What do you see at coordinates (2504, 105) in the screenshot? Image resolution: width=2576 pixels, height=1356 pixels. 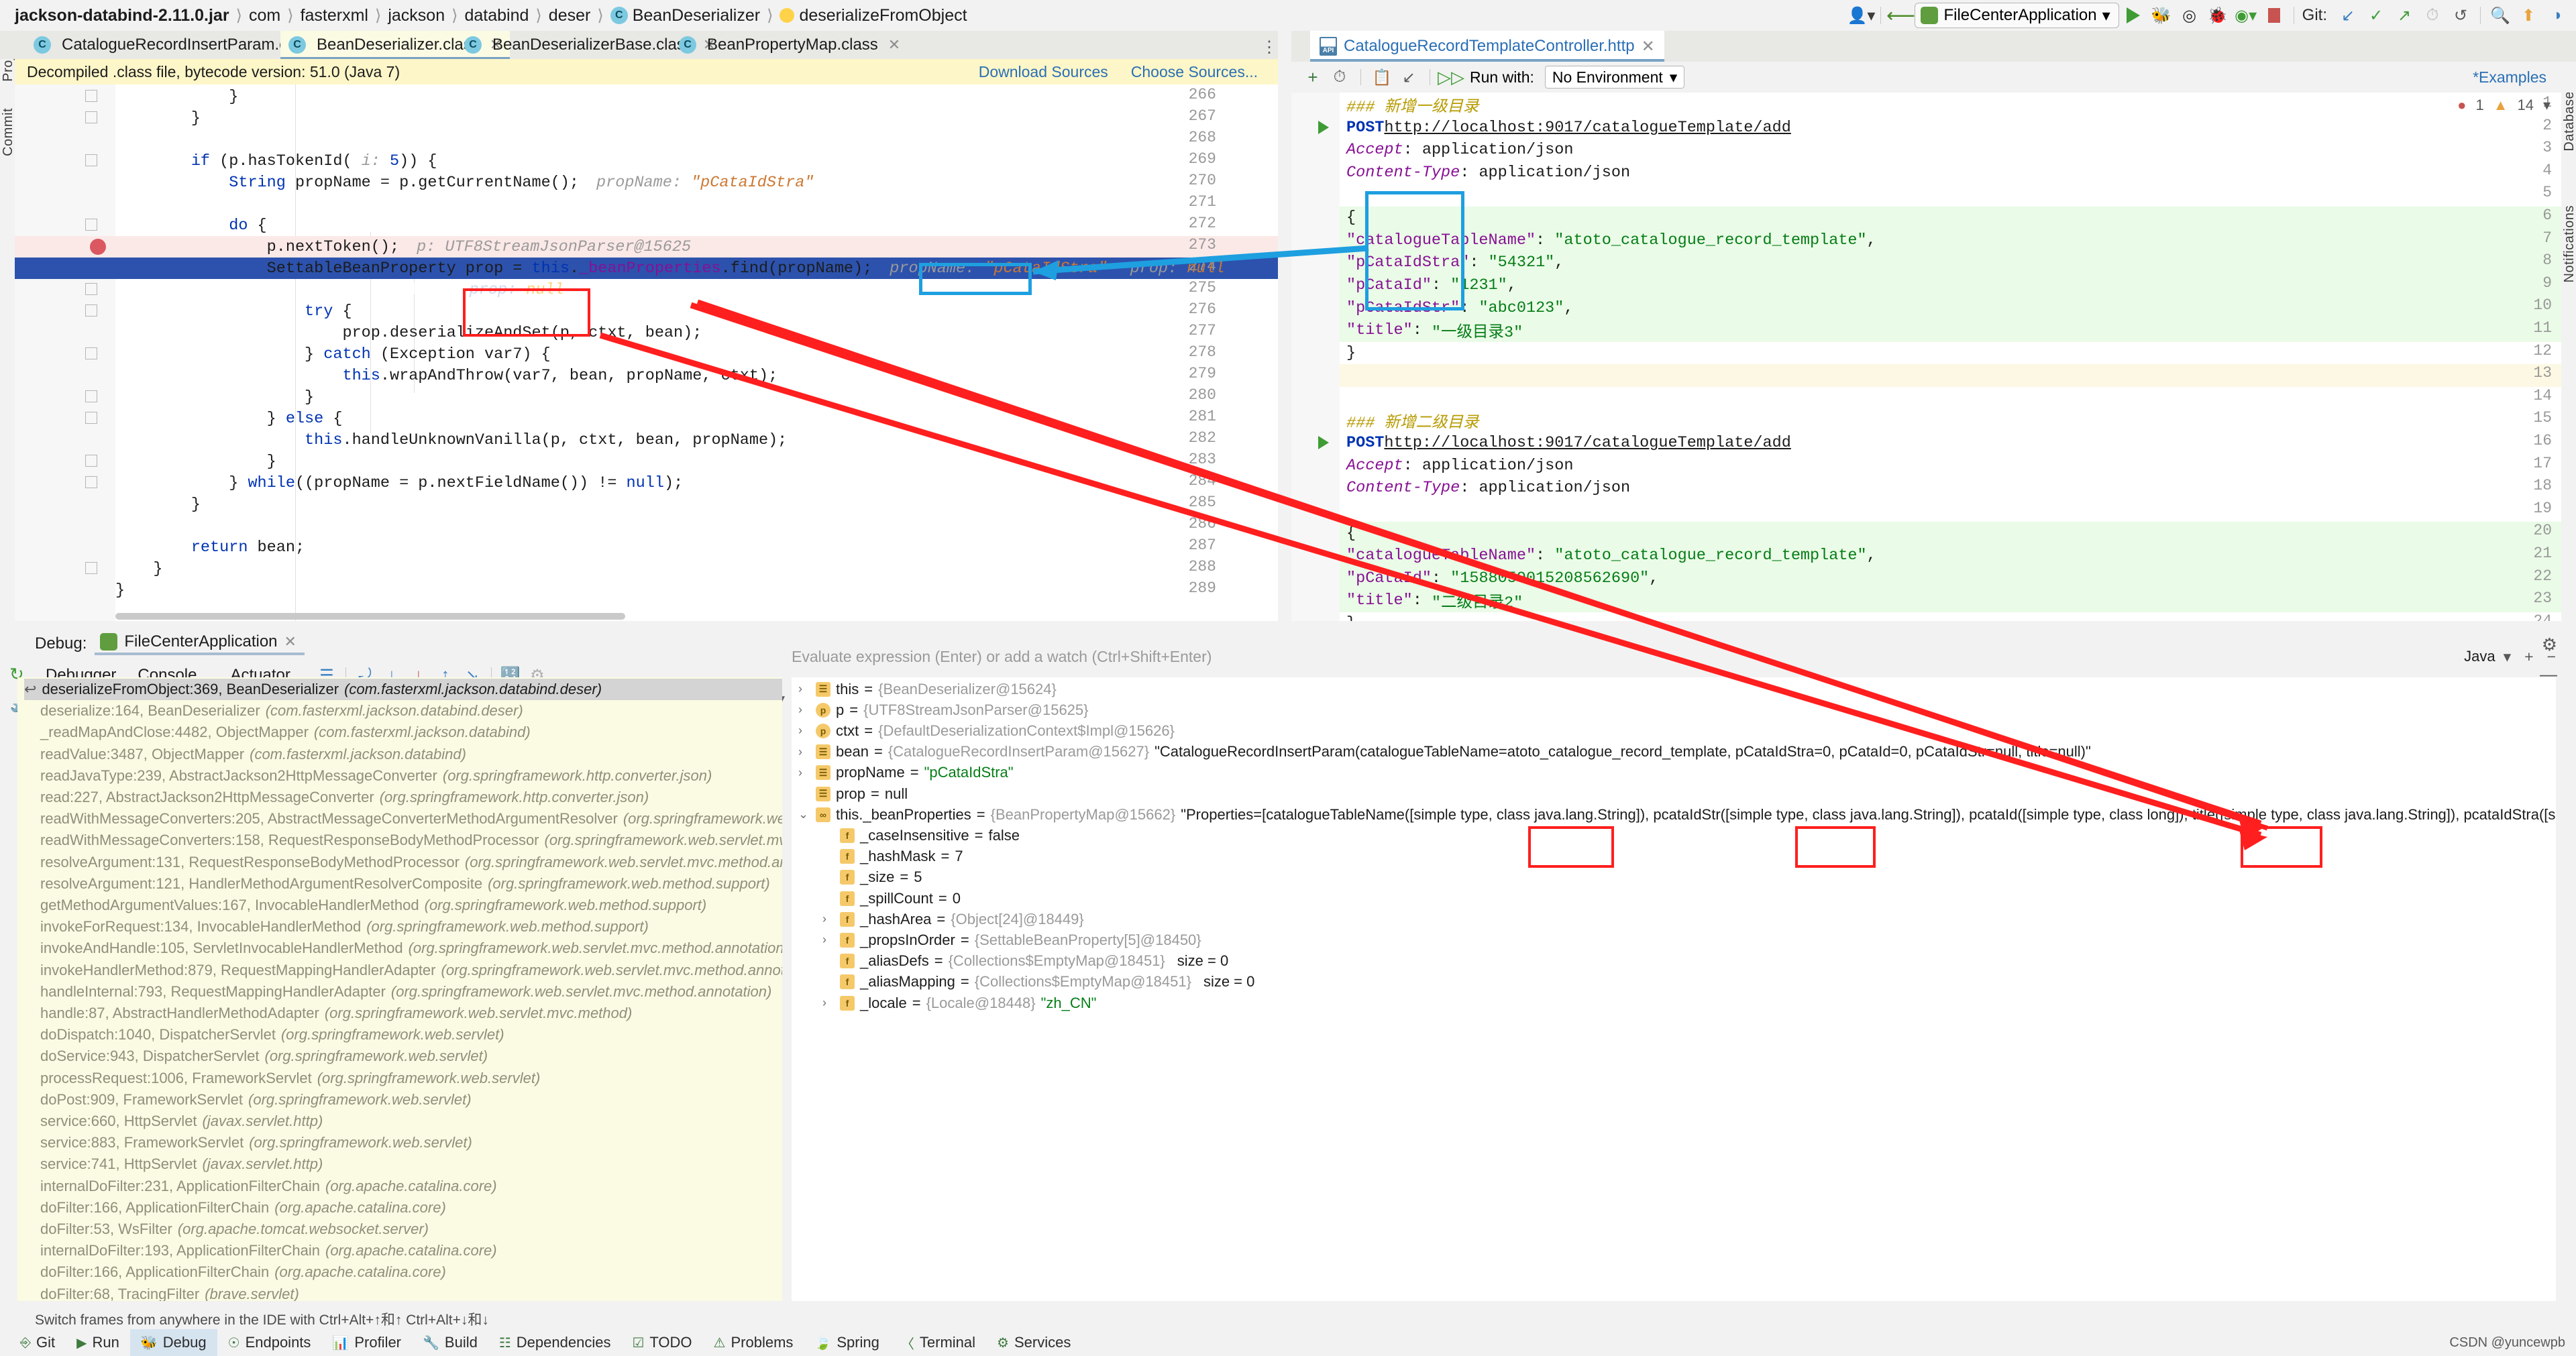 I see `inspection-widget: ● 1 ▲ 14 ▾` at bounding box center [2504, 105].